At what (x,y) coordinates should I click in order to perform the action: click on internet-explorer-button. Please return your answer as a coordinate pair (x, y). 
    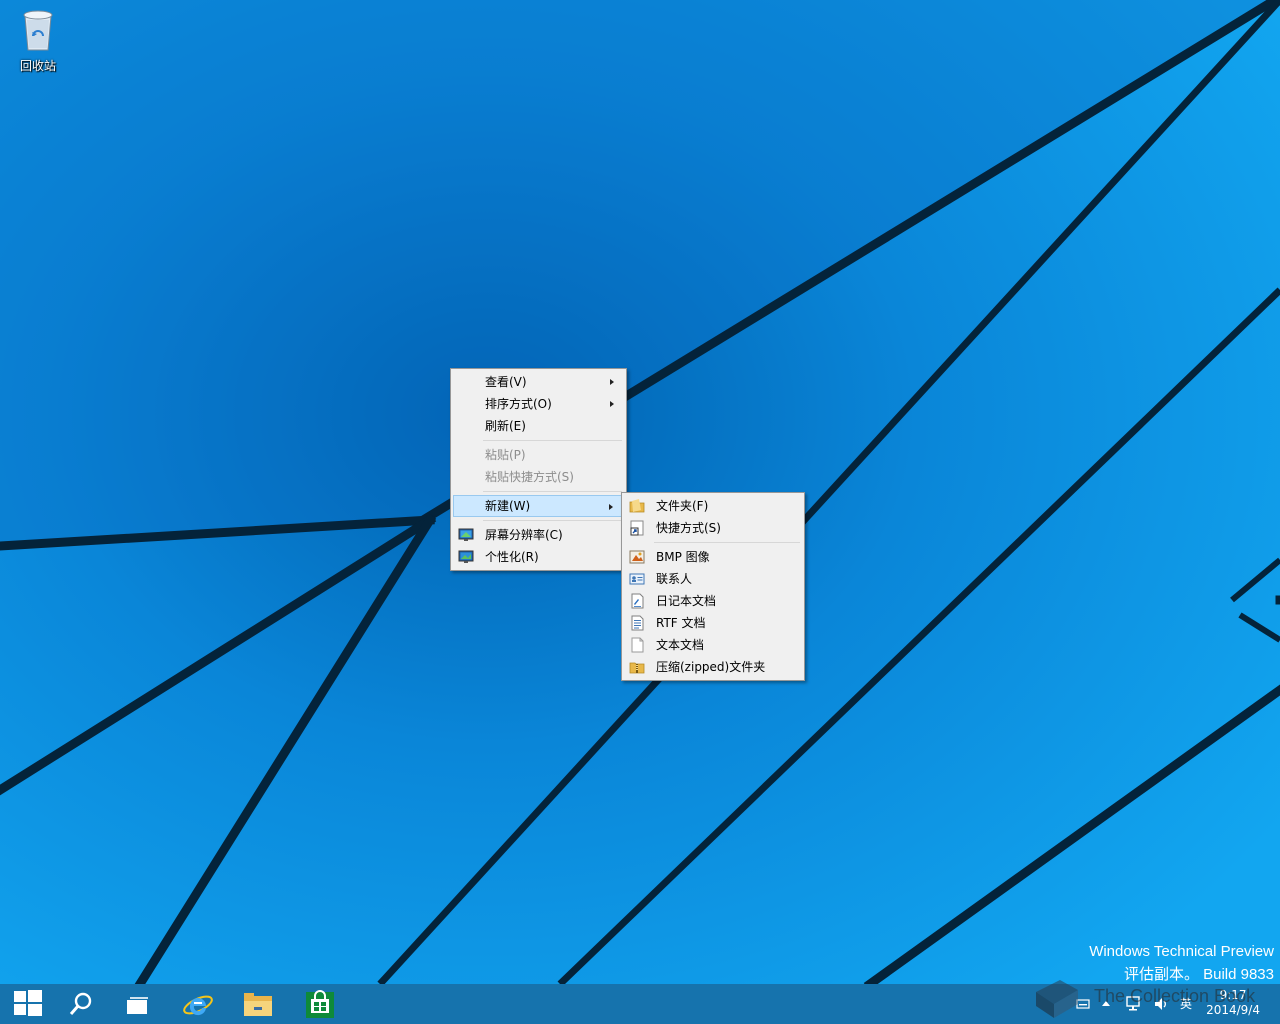
    Looking at the image, I should click on (198, 1004).